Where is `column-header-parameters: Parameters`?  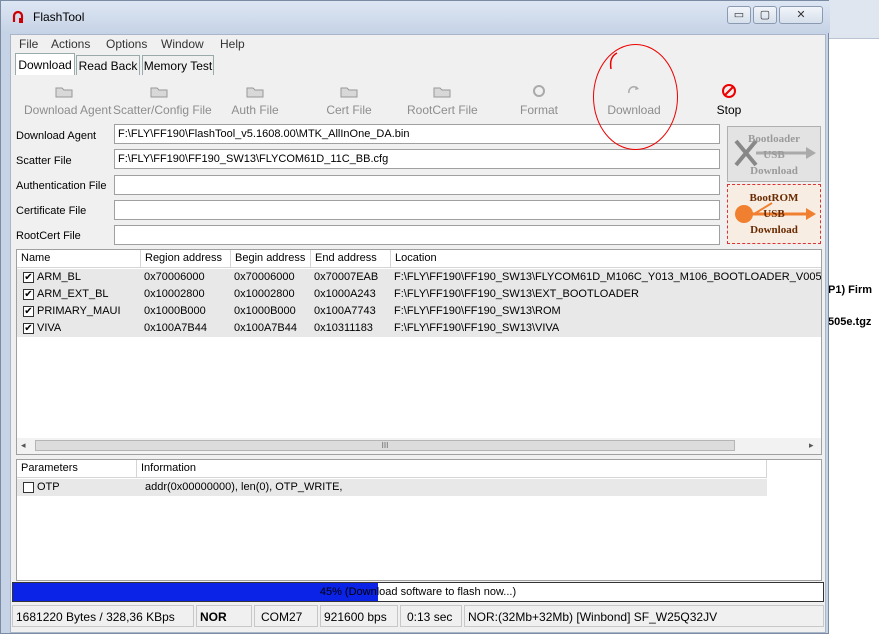
column-header-parameters: Parameters is located at coordinates (77, 468).